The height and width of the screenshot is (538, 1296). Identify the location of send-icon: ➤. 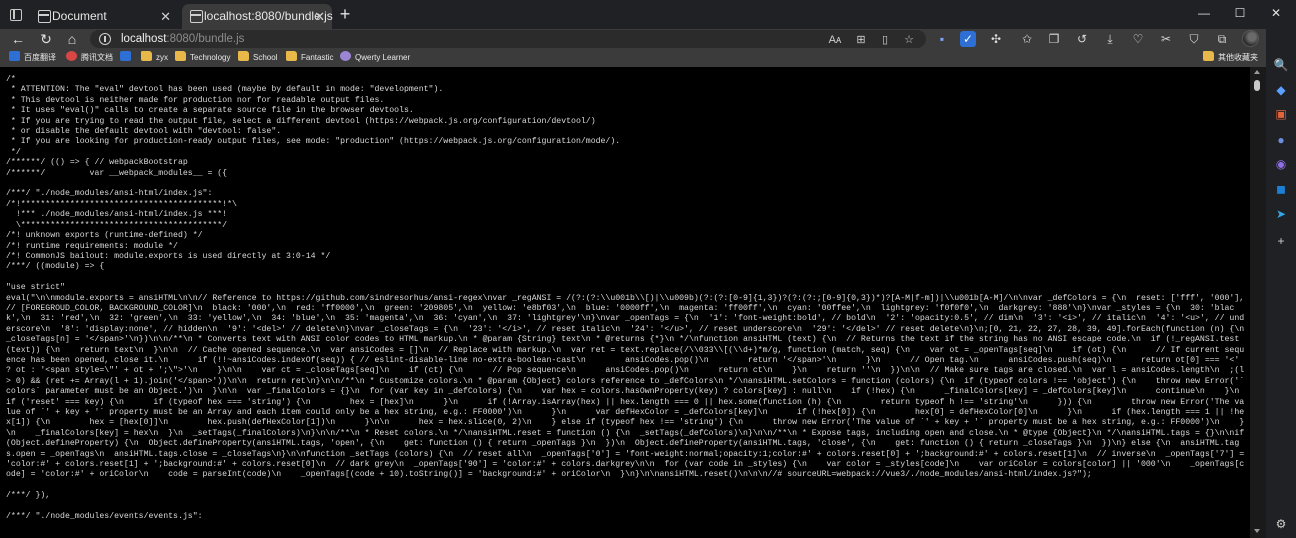
(1281, 214).